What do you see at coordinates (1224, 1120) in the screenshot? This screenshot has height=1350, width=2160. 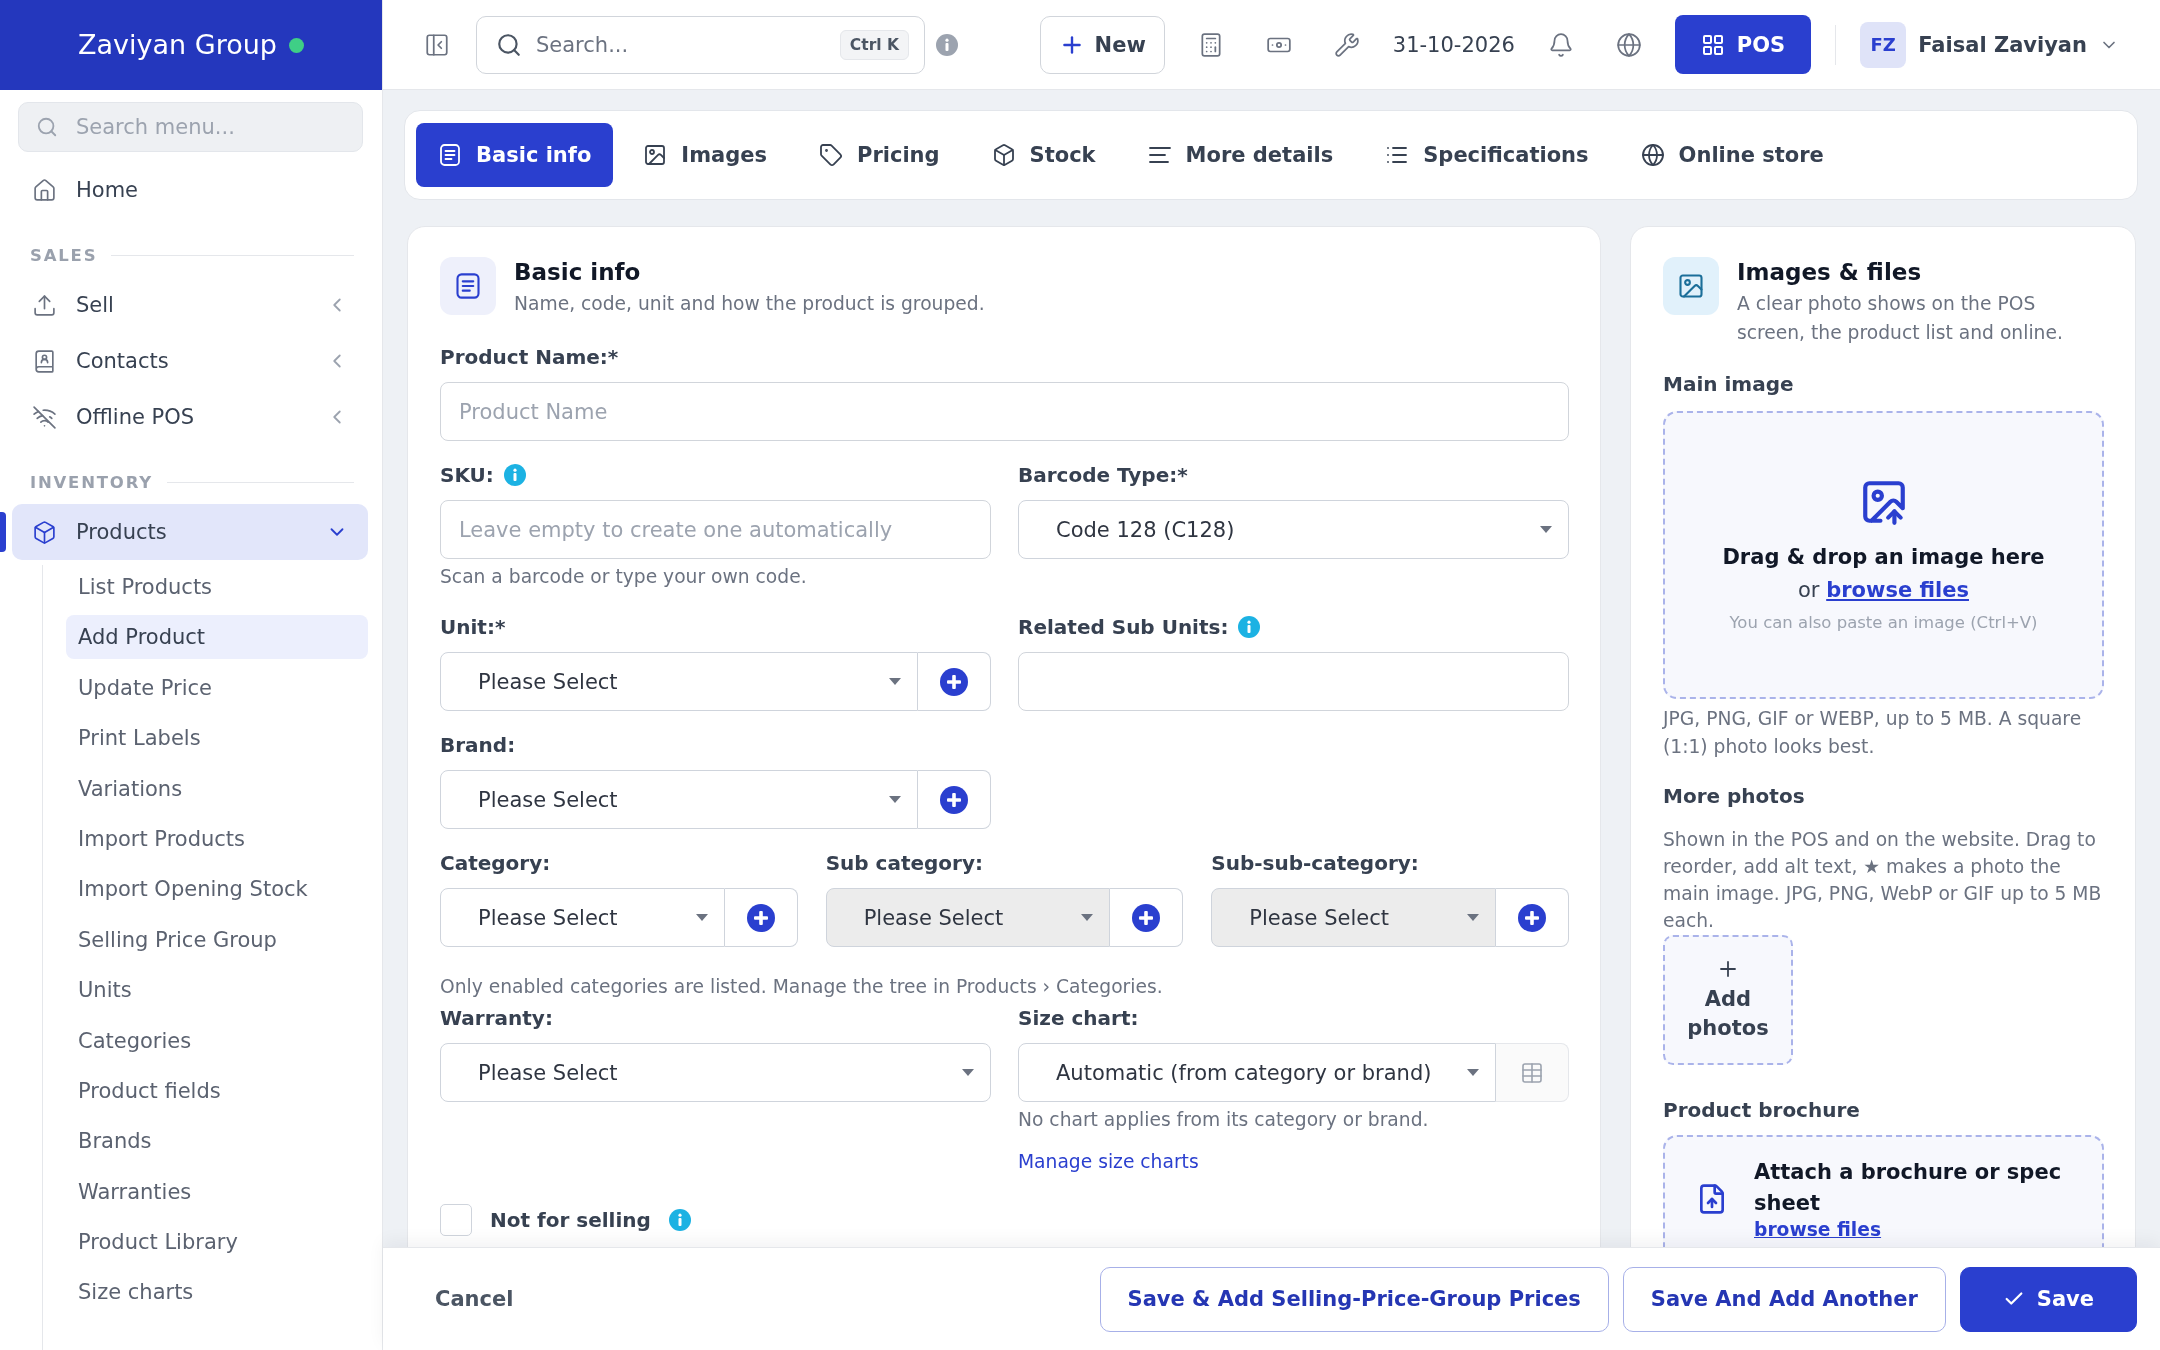 I see `field-hint: No chart applies from its category or brand.` at bounding box center [1224, 1120].